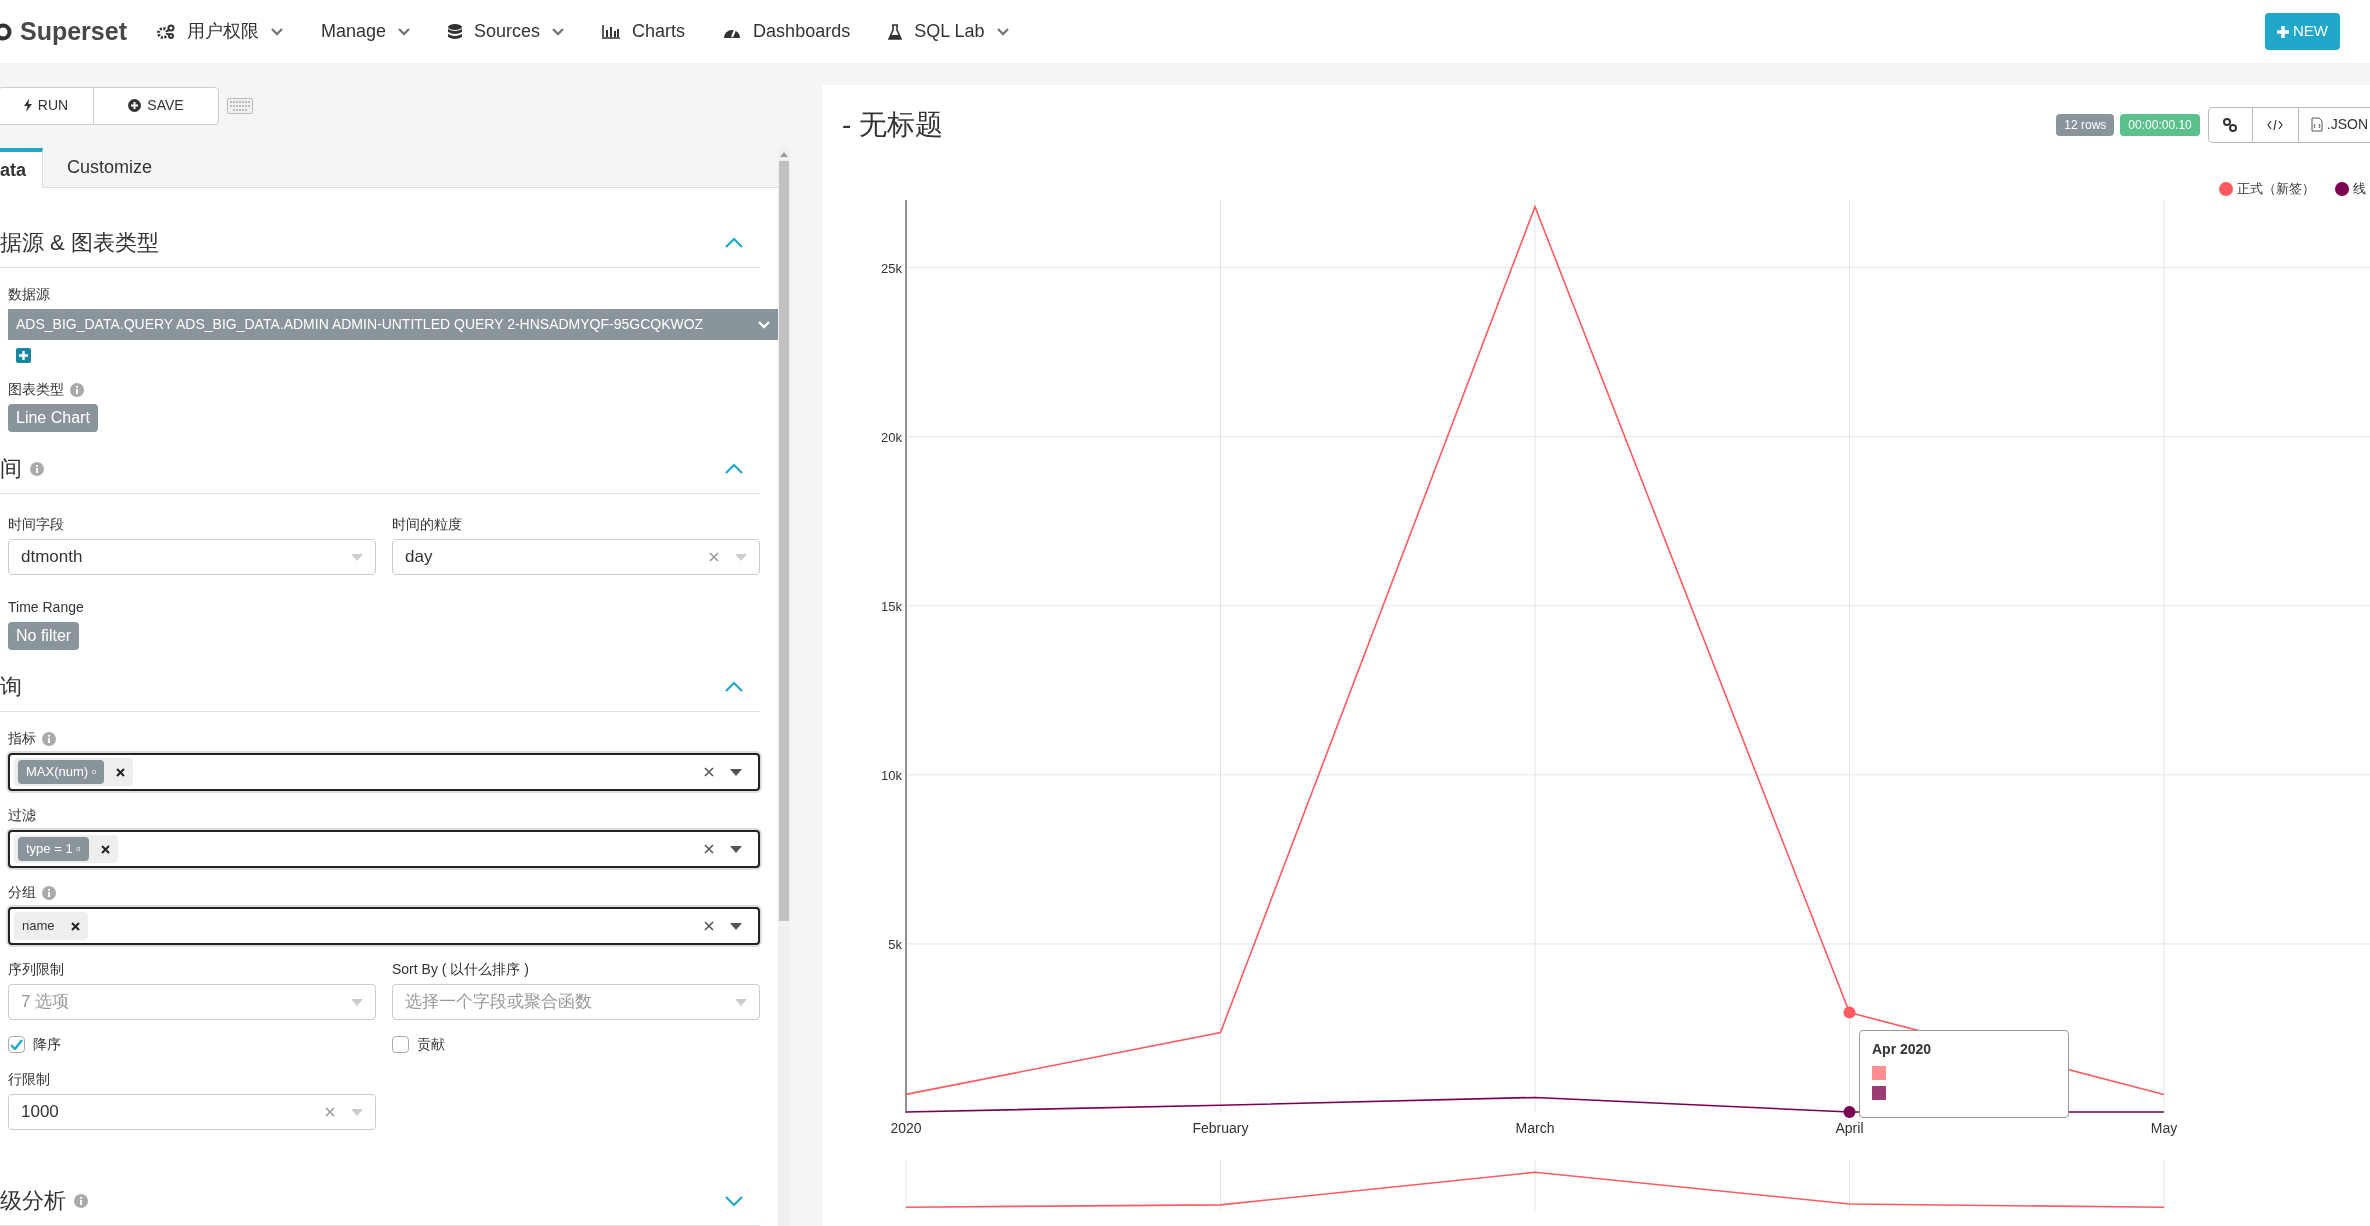 This screenshot has height=1226, width=2370. Describe the element at coordinates (366, 31) in the screenshot. I see `nav-menu-item: Manage` at that location.